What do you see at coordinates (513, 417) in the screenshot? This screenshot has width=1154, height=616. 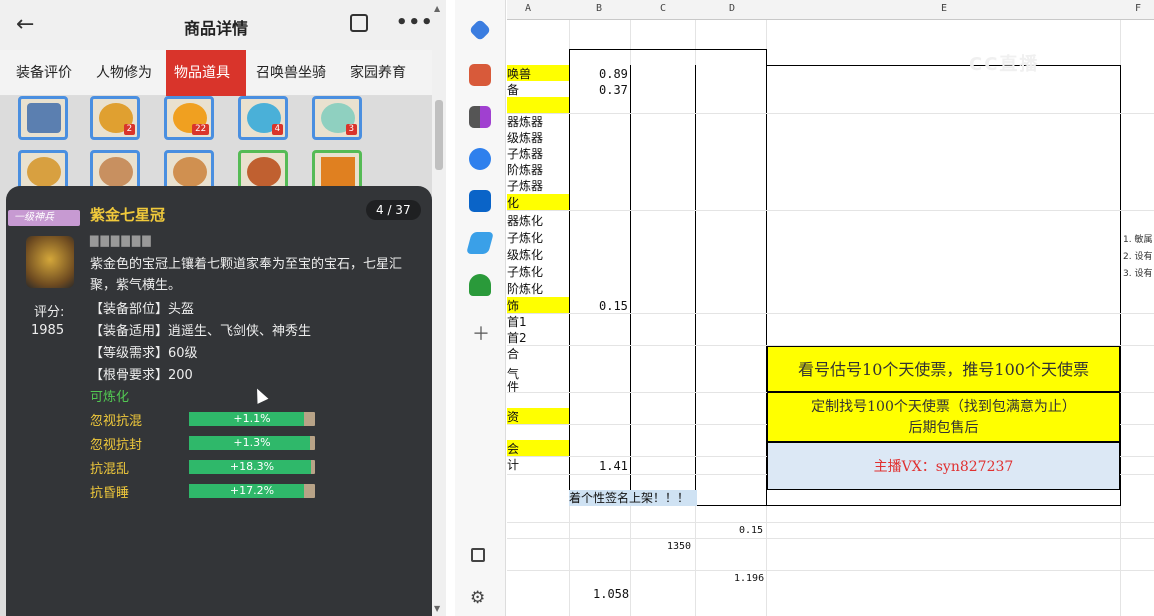 I see `row-label: 资` at bounding box center [513, 417].